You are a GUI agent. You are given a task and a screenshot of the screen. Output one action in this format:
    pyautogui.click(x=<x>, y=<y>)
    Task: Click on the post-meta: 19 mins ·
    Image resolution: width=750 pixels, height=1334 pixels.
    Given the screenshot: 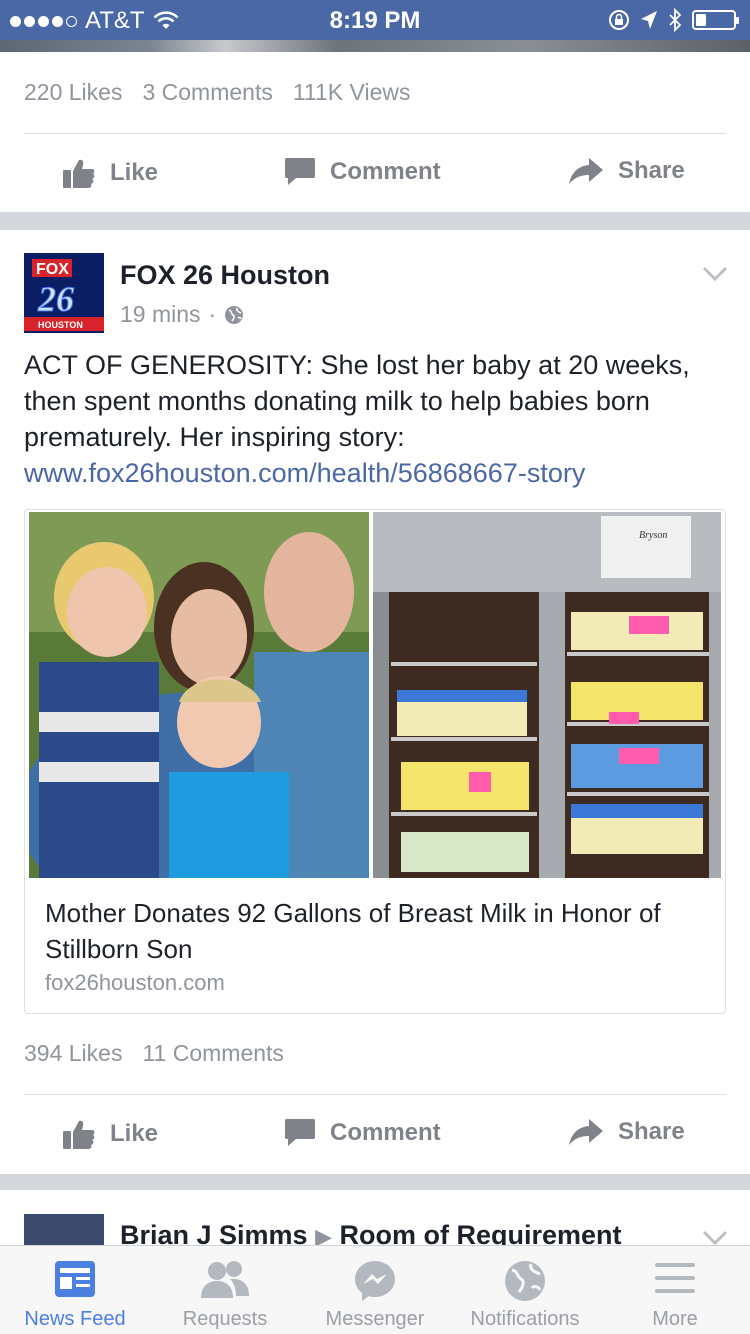 What is the action you would take?
    pyautogui.click(x=182, y=314)
    